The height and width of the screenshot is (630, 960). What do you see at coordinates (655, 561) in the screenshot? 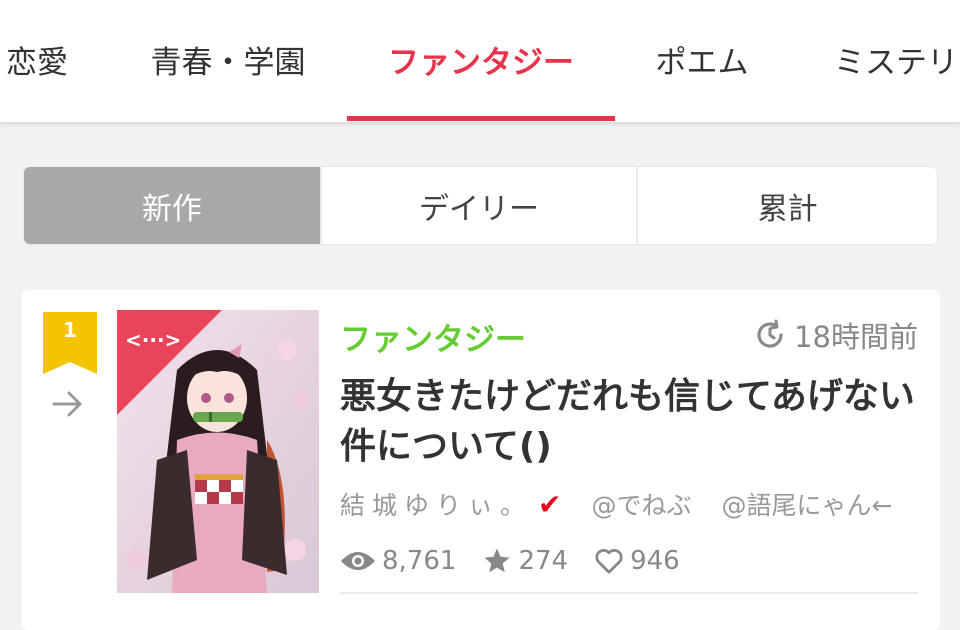
I see `likes-count: 946` at bounding box center [655, 561].